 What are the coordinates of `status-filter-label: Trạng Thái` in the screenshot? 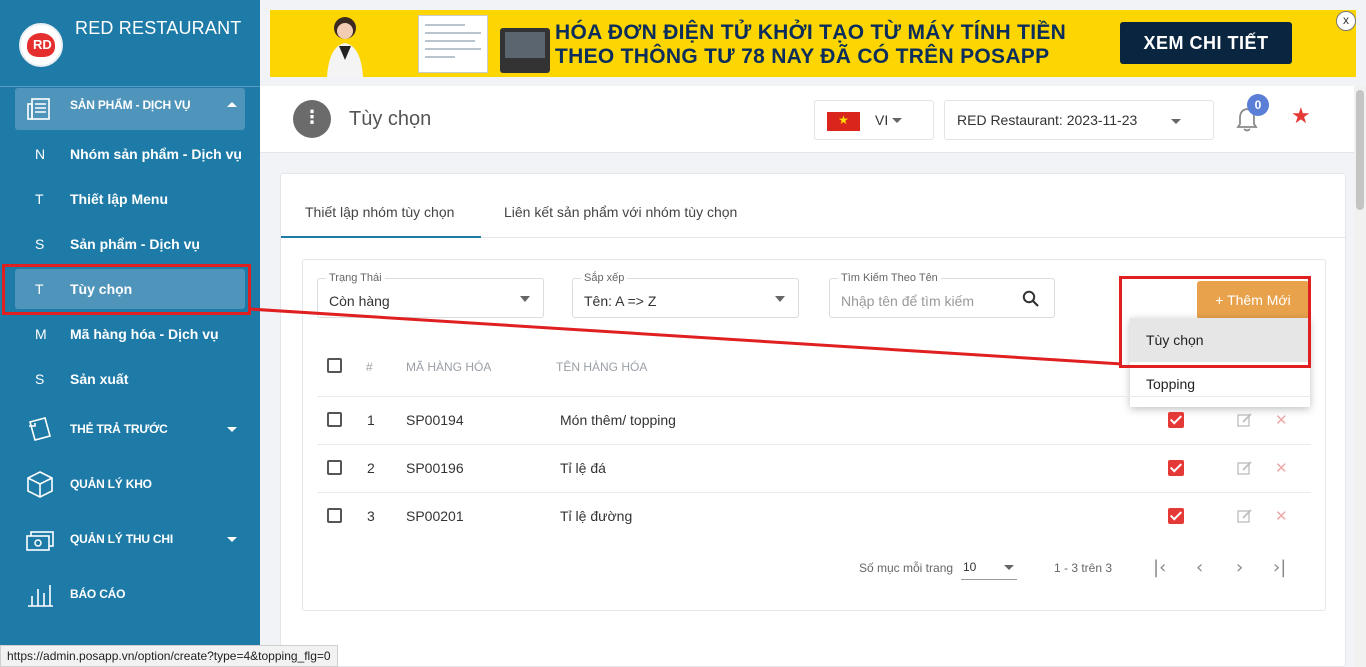 It's located at (355, 278).